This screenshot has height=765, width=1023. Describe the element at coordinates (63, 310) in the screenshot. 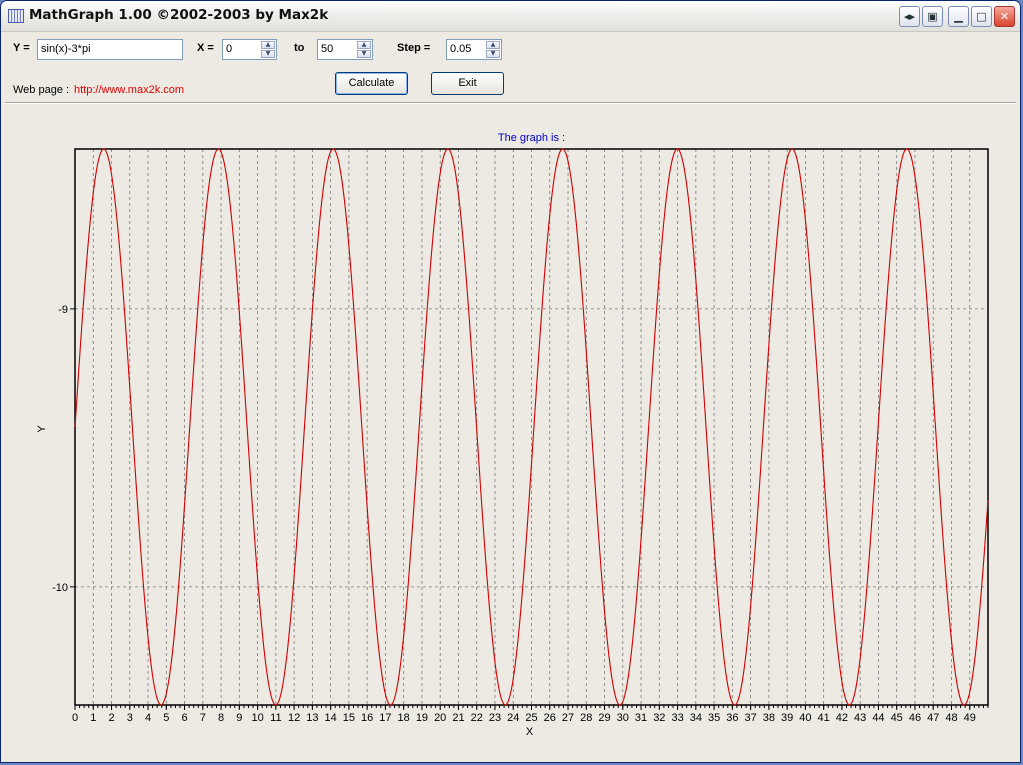

I see `y-tick-label: -9` at that location.